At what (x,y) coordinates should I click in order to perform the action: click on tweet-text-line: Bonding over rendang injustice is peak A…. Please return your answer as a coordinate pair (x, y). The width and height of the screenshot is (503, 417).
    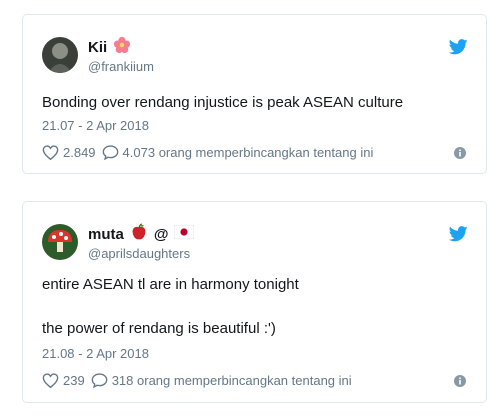
    Looking at the image, I should click on (223, 102).